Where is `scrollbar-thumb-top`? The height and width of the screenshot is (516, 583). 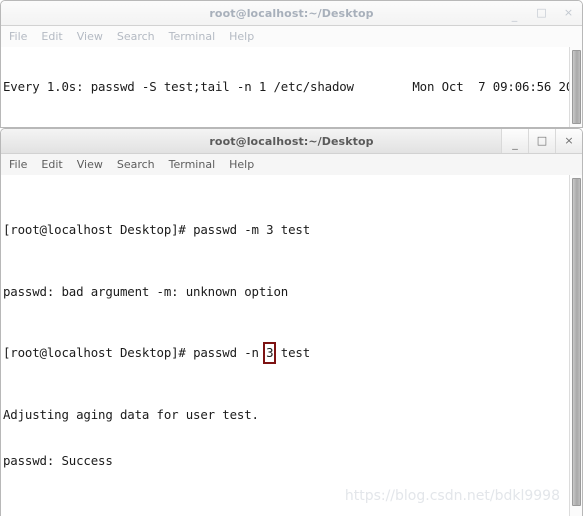 scrollbar-thumb-top is located at coordinates (576, 87).